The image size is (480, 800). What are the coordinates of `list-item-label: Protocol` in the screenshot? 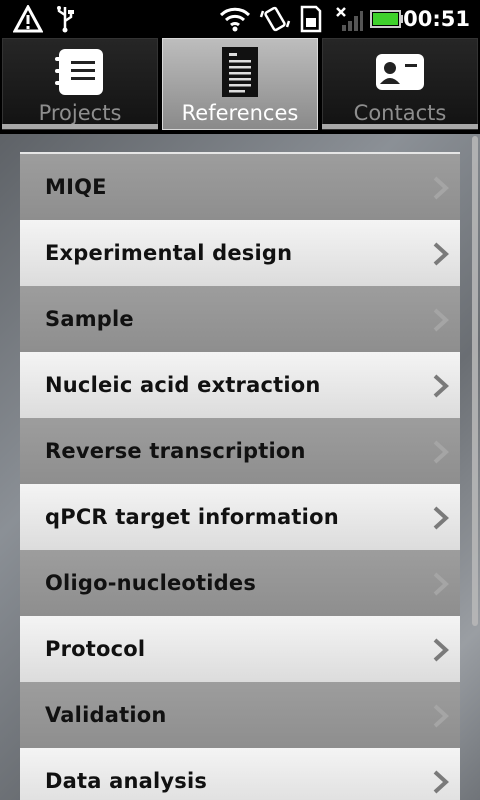 It's located at (95, 649).